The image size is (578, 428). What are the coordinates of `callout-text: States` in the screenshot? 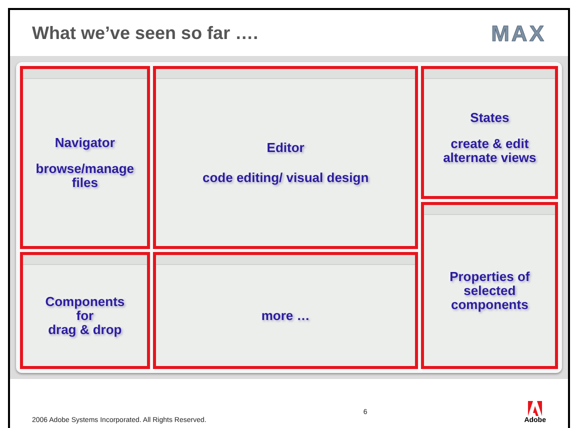 It's located at (490, 117).